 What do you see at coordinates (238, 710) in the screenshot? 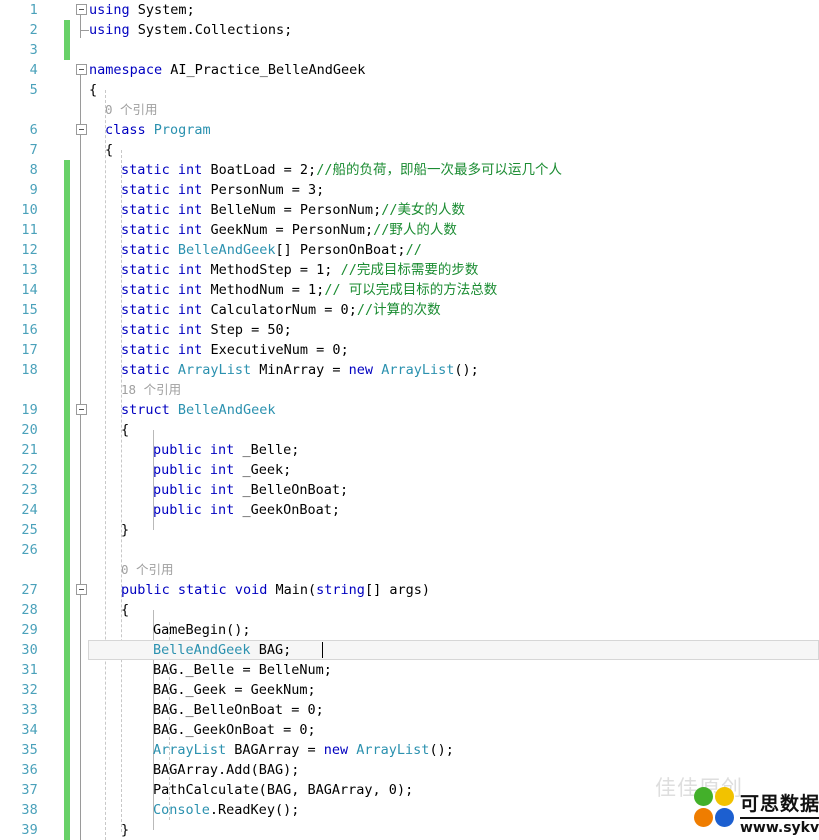
I see `code-line: BAG._BelleOnBoat = 0;` at bounding box center [238, 710].